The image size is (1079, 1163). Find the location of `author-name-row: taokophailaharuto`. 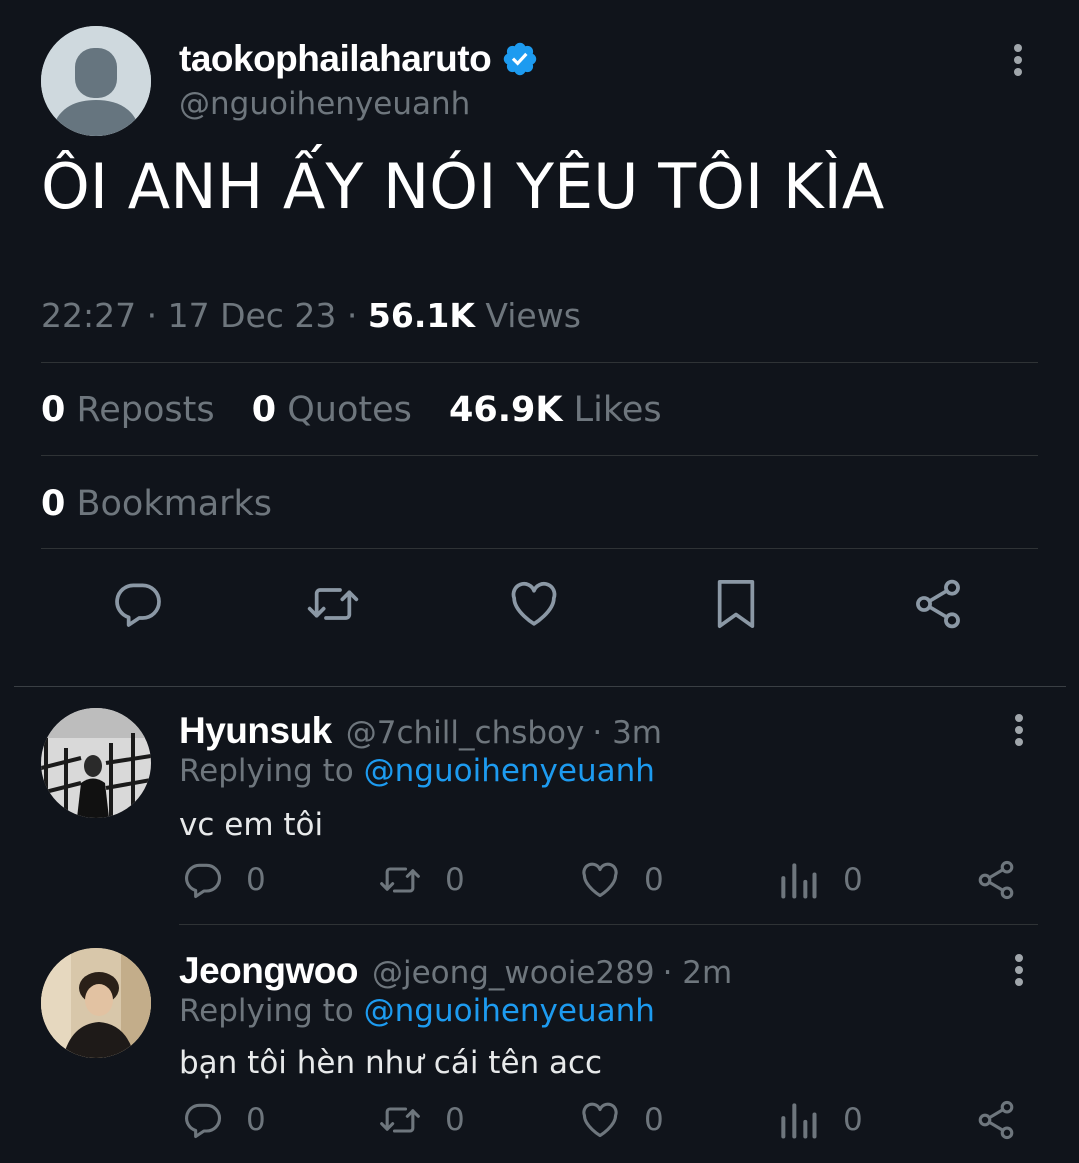

author-name-row: taokophailaharuto is located at coordinates (359, 59).